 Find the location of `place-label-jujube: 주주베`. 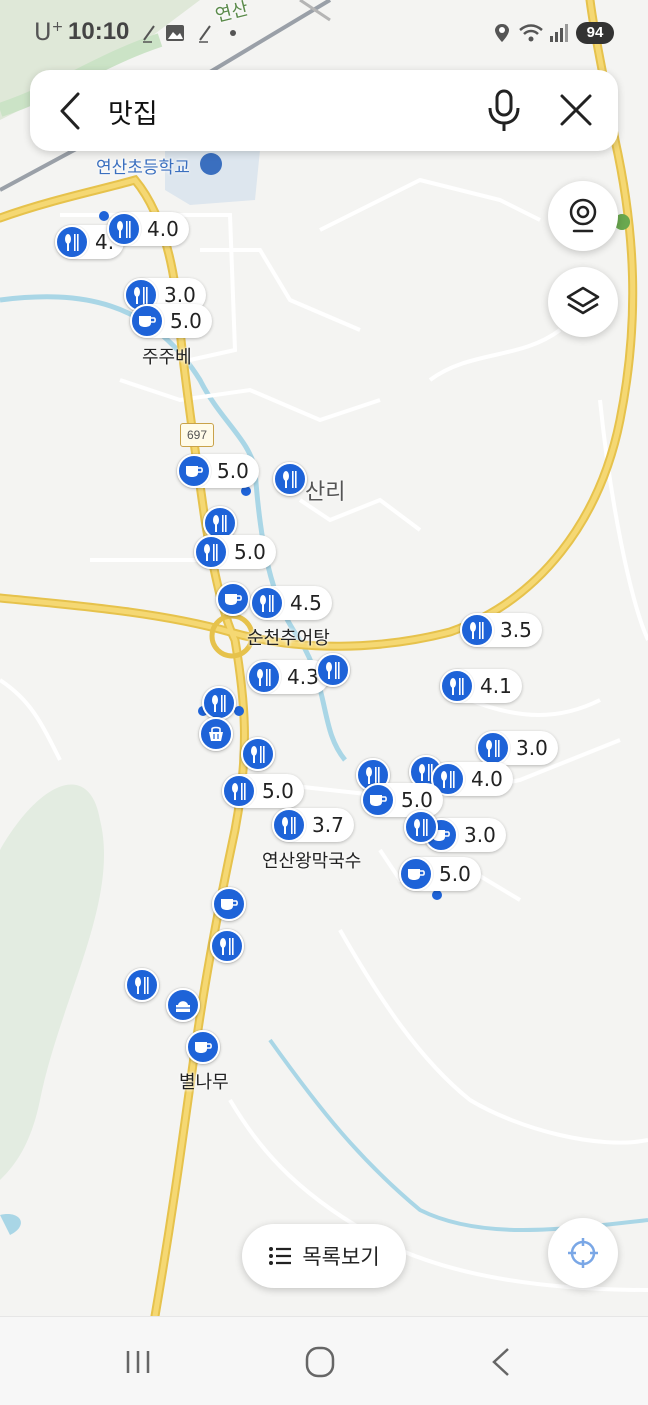

place-label-jujube: 주주베 is located at coordinates (167, 356).